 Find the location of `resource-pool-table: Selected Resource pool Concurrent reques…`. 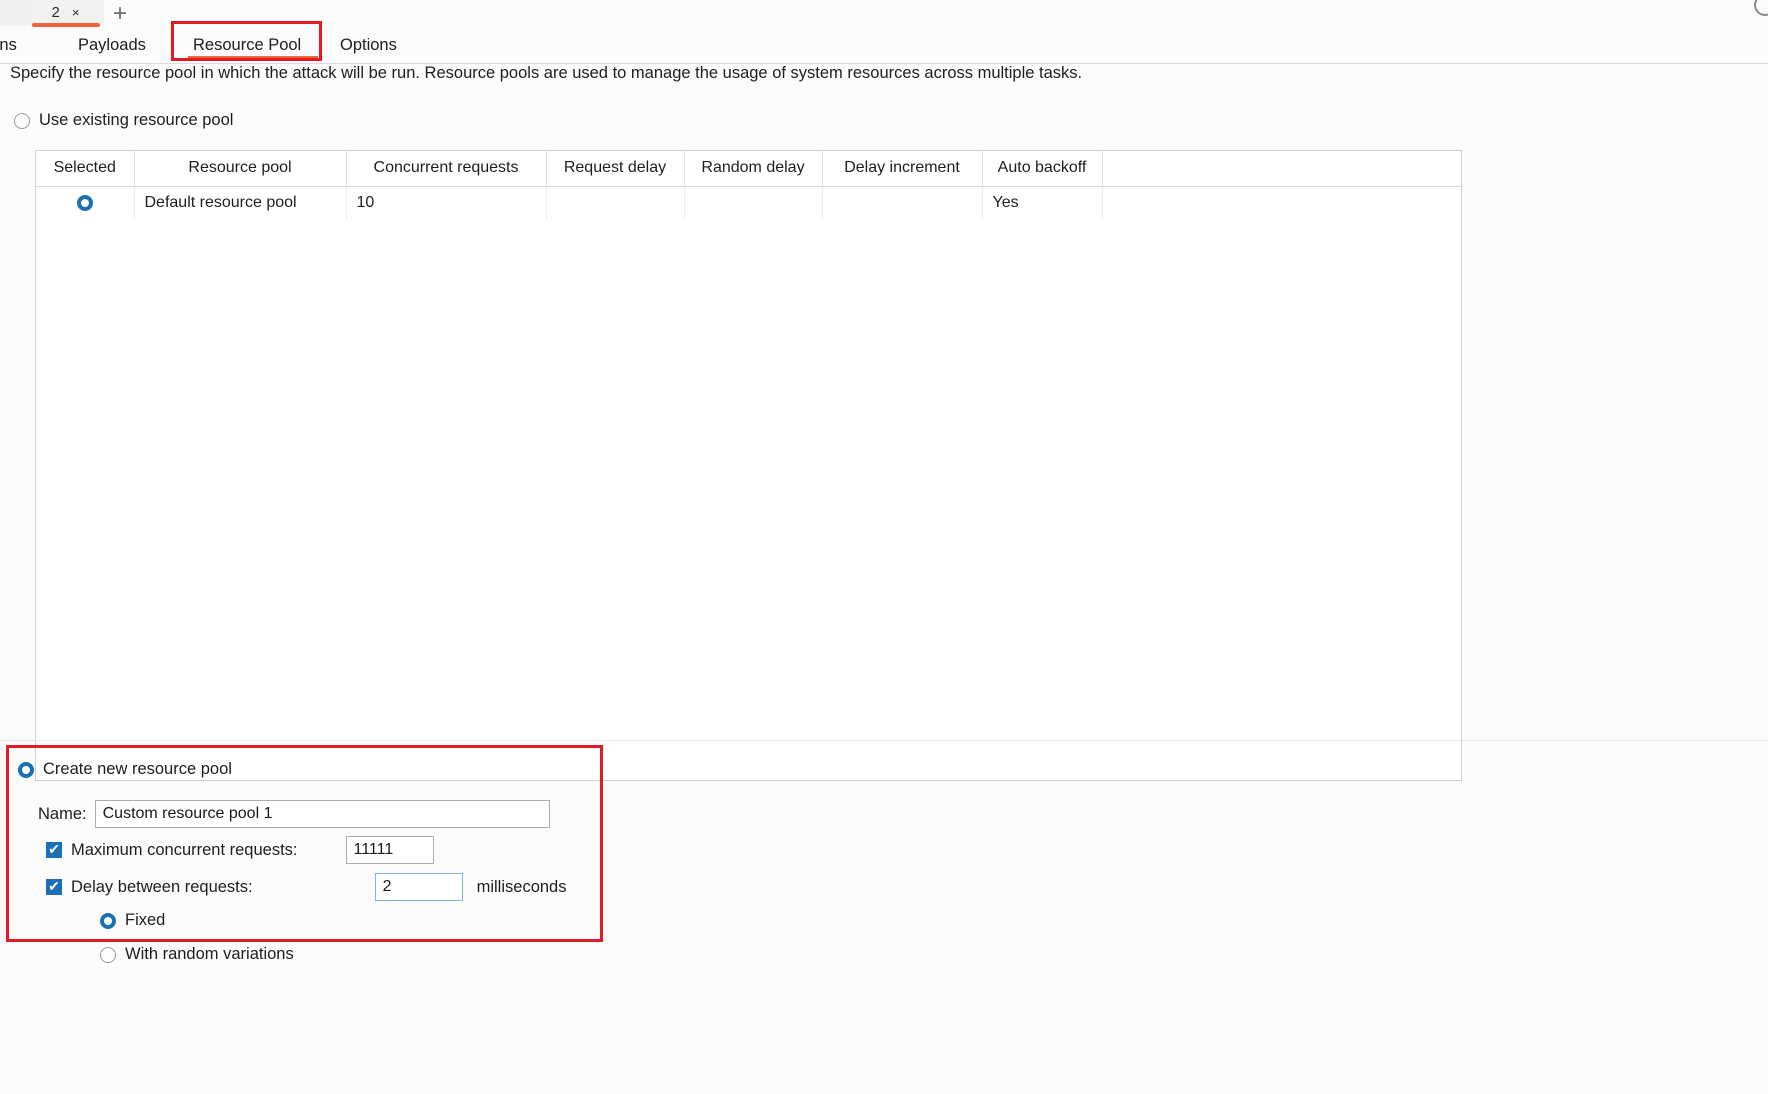

resource-pool-table: Selected Resource pool Concurrent reques… is located at coordinates (748, 185).